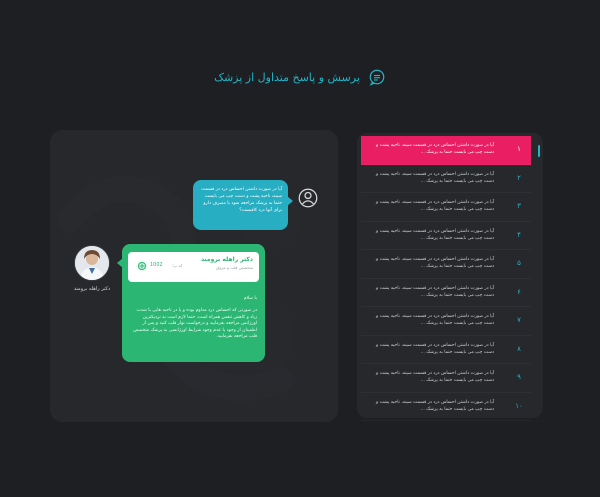  Describe the element at coordinates (519, 348) in the screenshot. I see `faq-number: ۸` at that location.